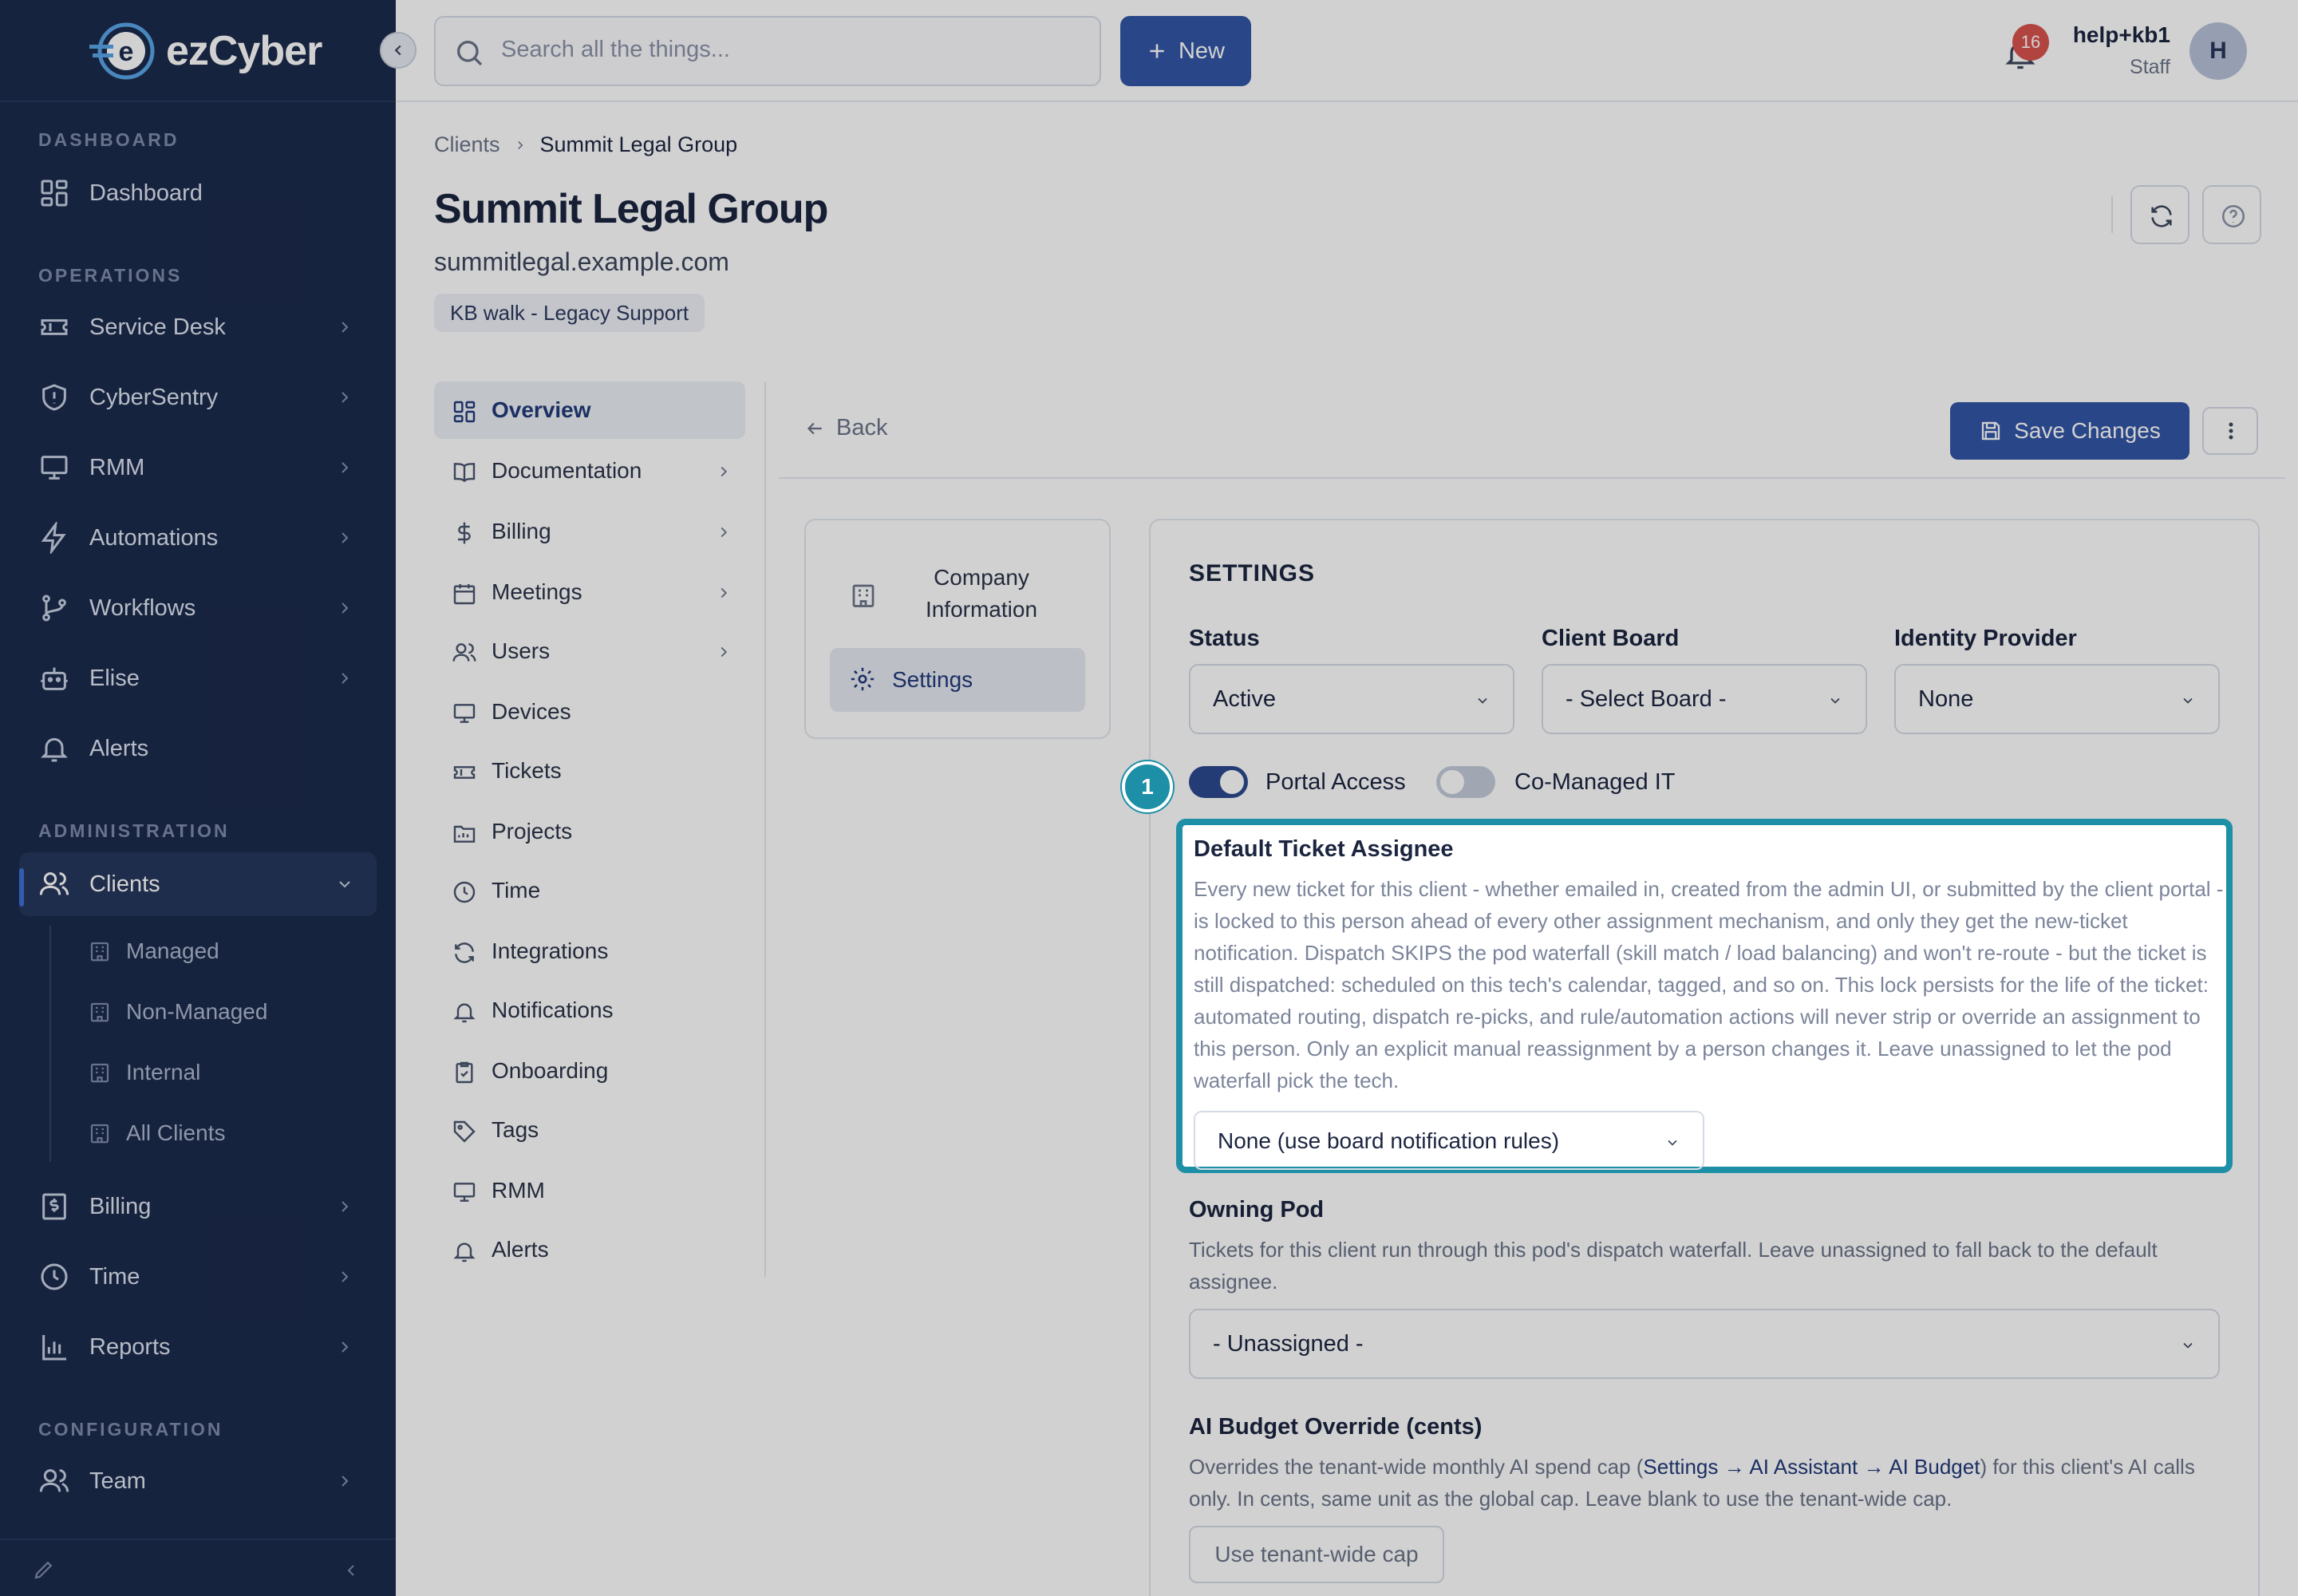 The image size is (2298, 1596). Describe the element at coordinates (352, 1570) in the screenshot. I see `chevron-left-icon` at that location.